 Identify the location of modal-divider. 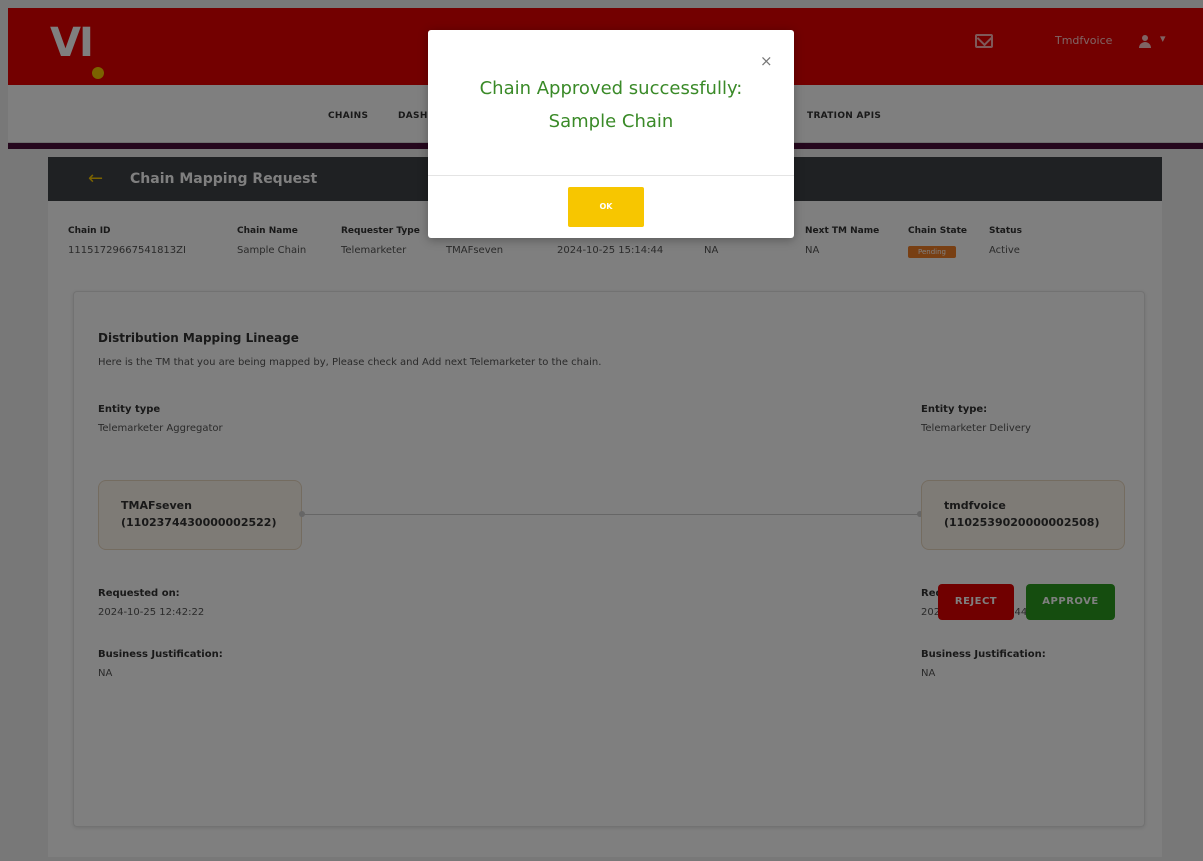
(611, 175).